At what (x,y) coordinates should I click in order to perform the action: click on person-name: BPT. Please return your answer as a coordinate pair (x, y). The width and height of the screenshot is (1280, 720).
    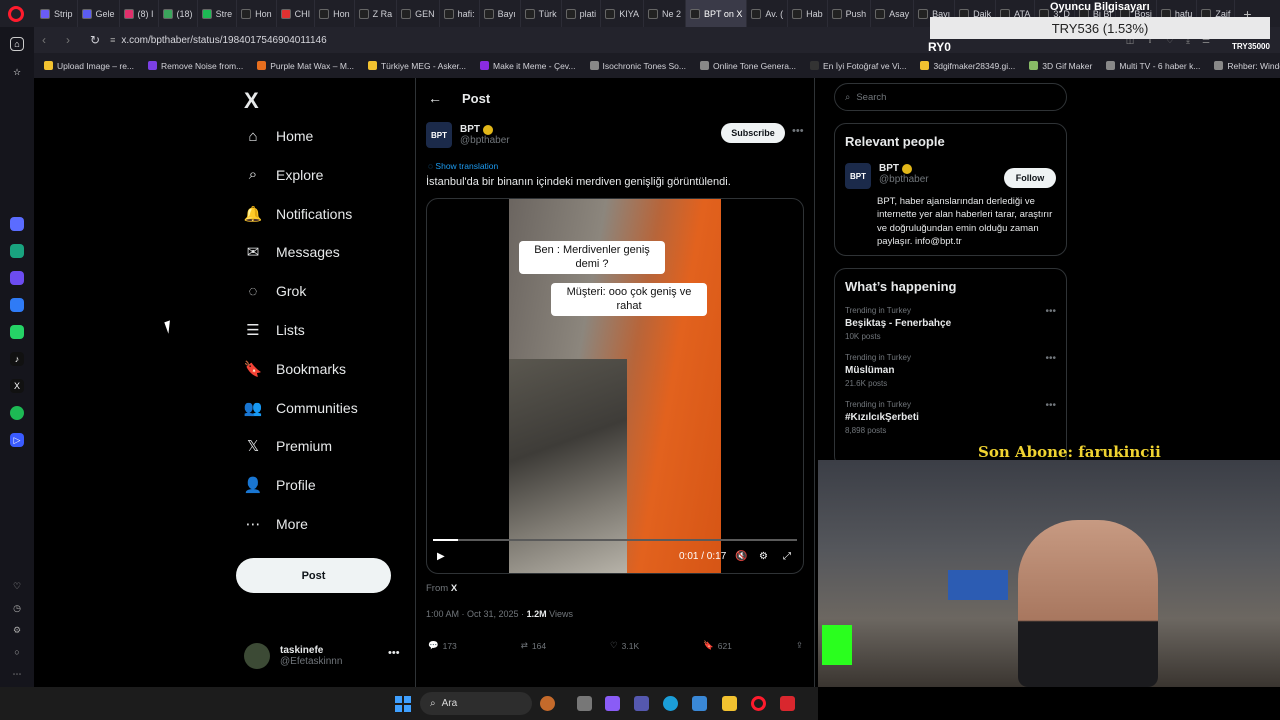
    Looking at the image, I should click on (889, 168).